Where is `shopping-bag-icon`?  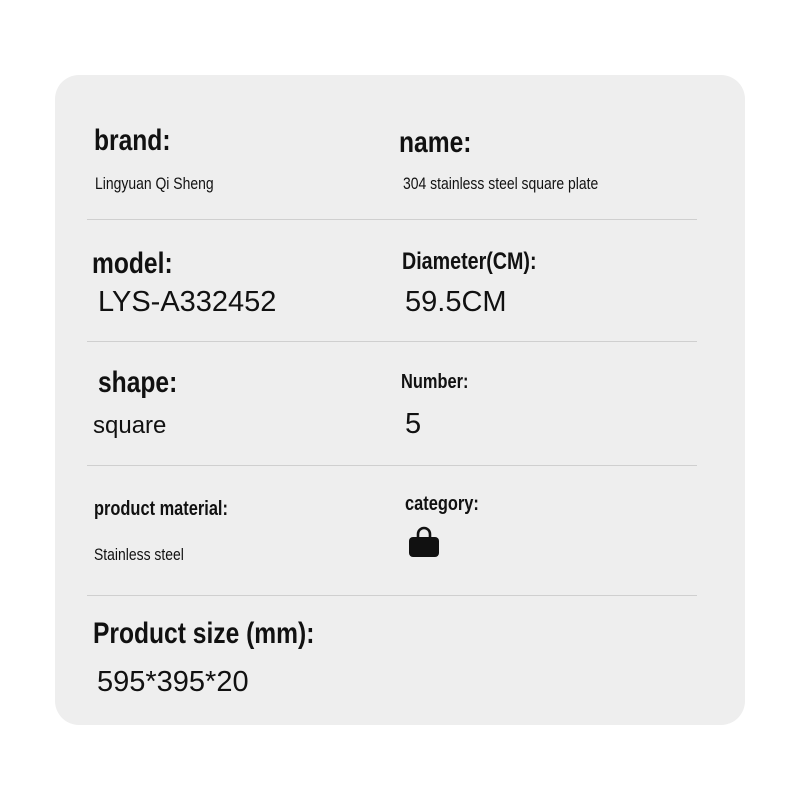 shopping-bag-icon is located at coordinates (424, 541).